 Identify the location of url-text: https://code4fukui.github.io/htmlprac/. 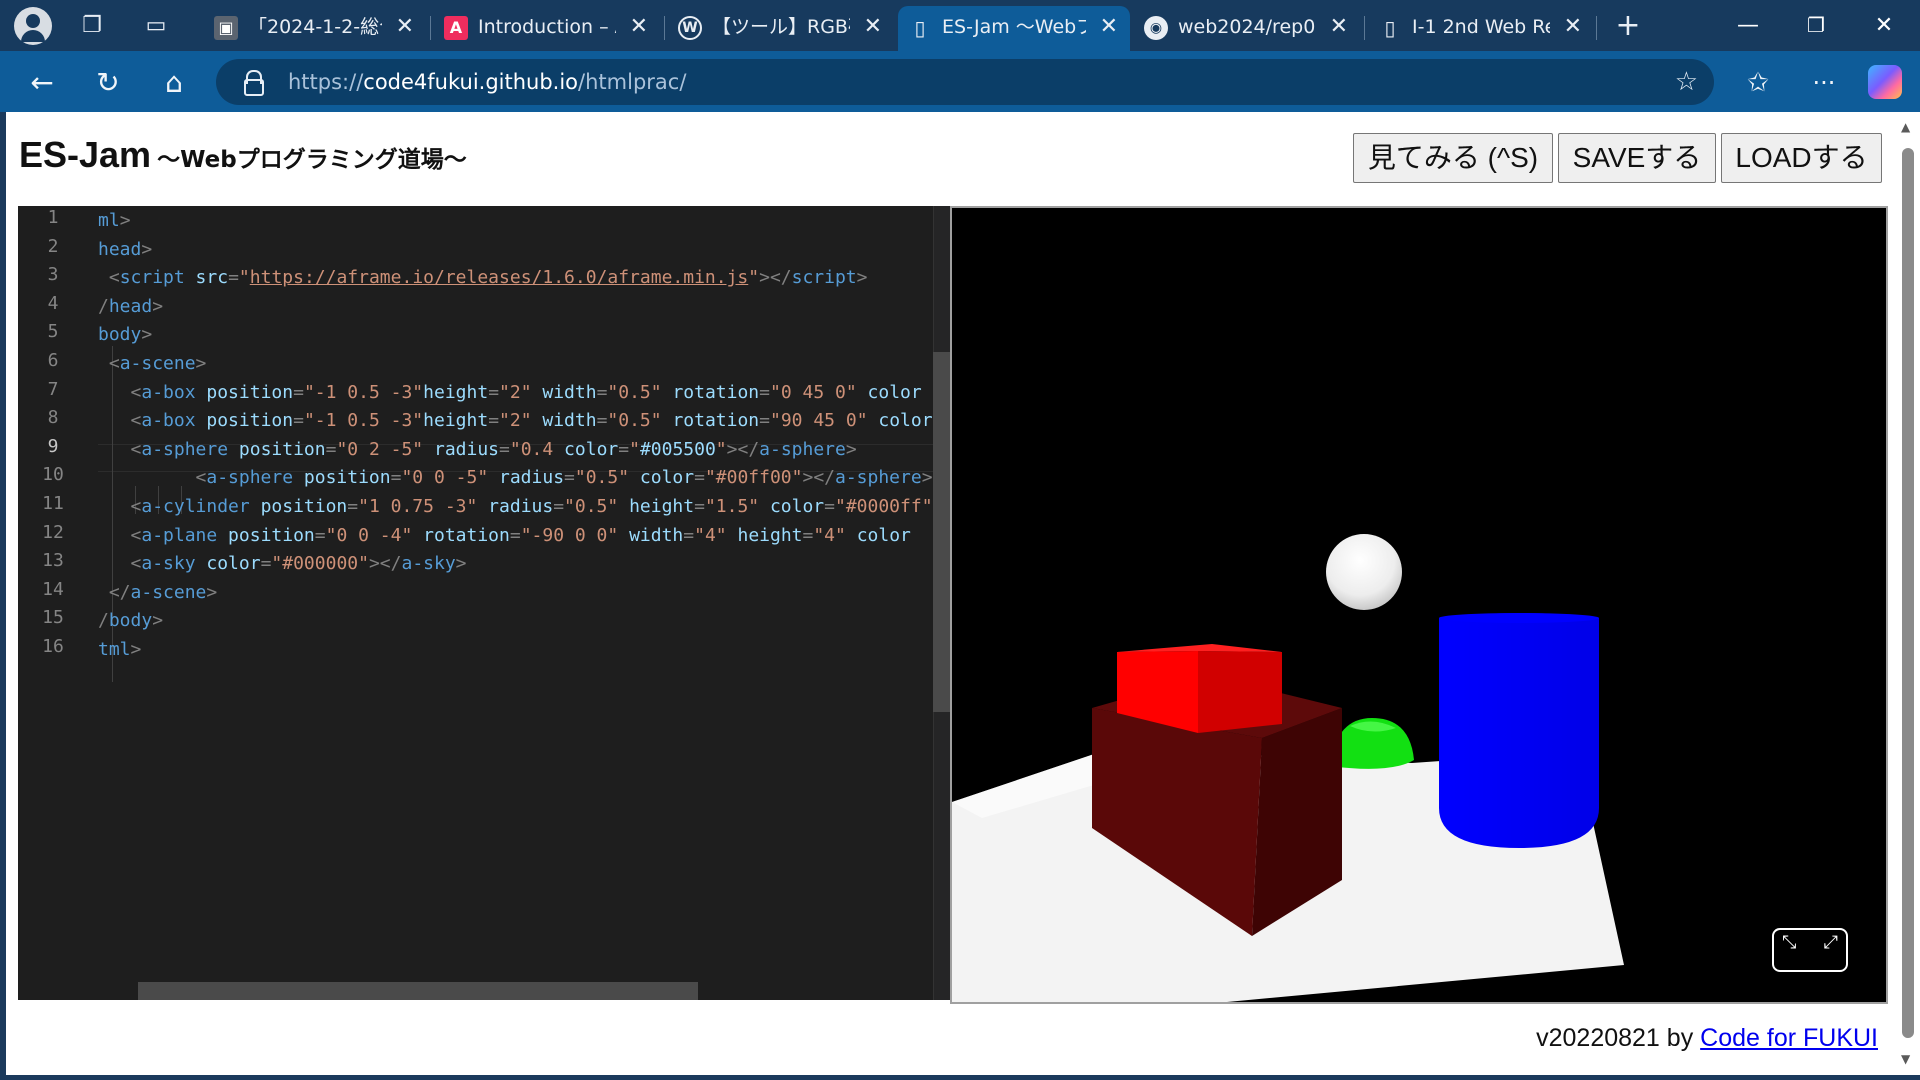
(487, 82).